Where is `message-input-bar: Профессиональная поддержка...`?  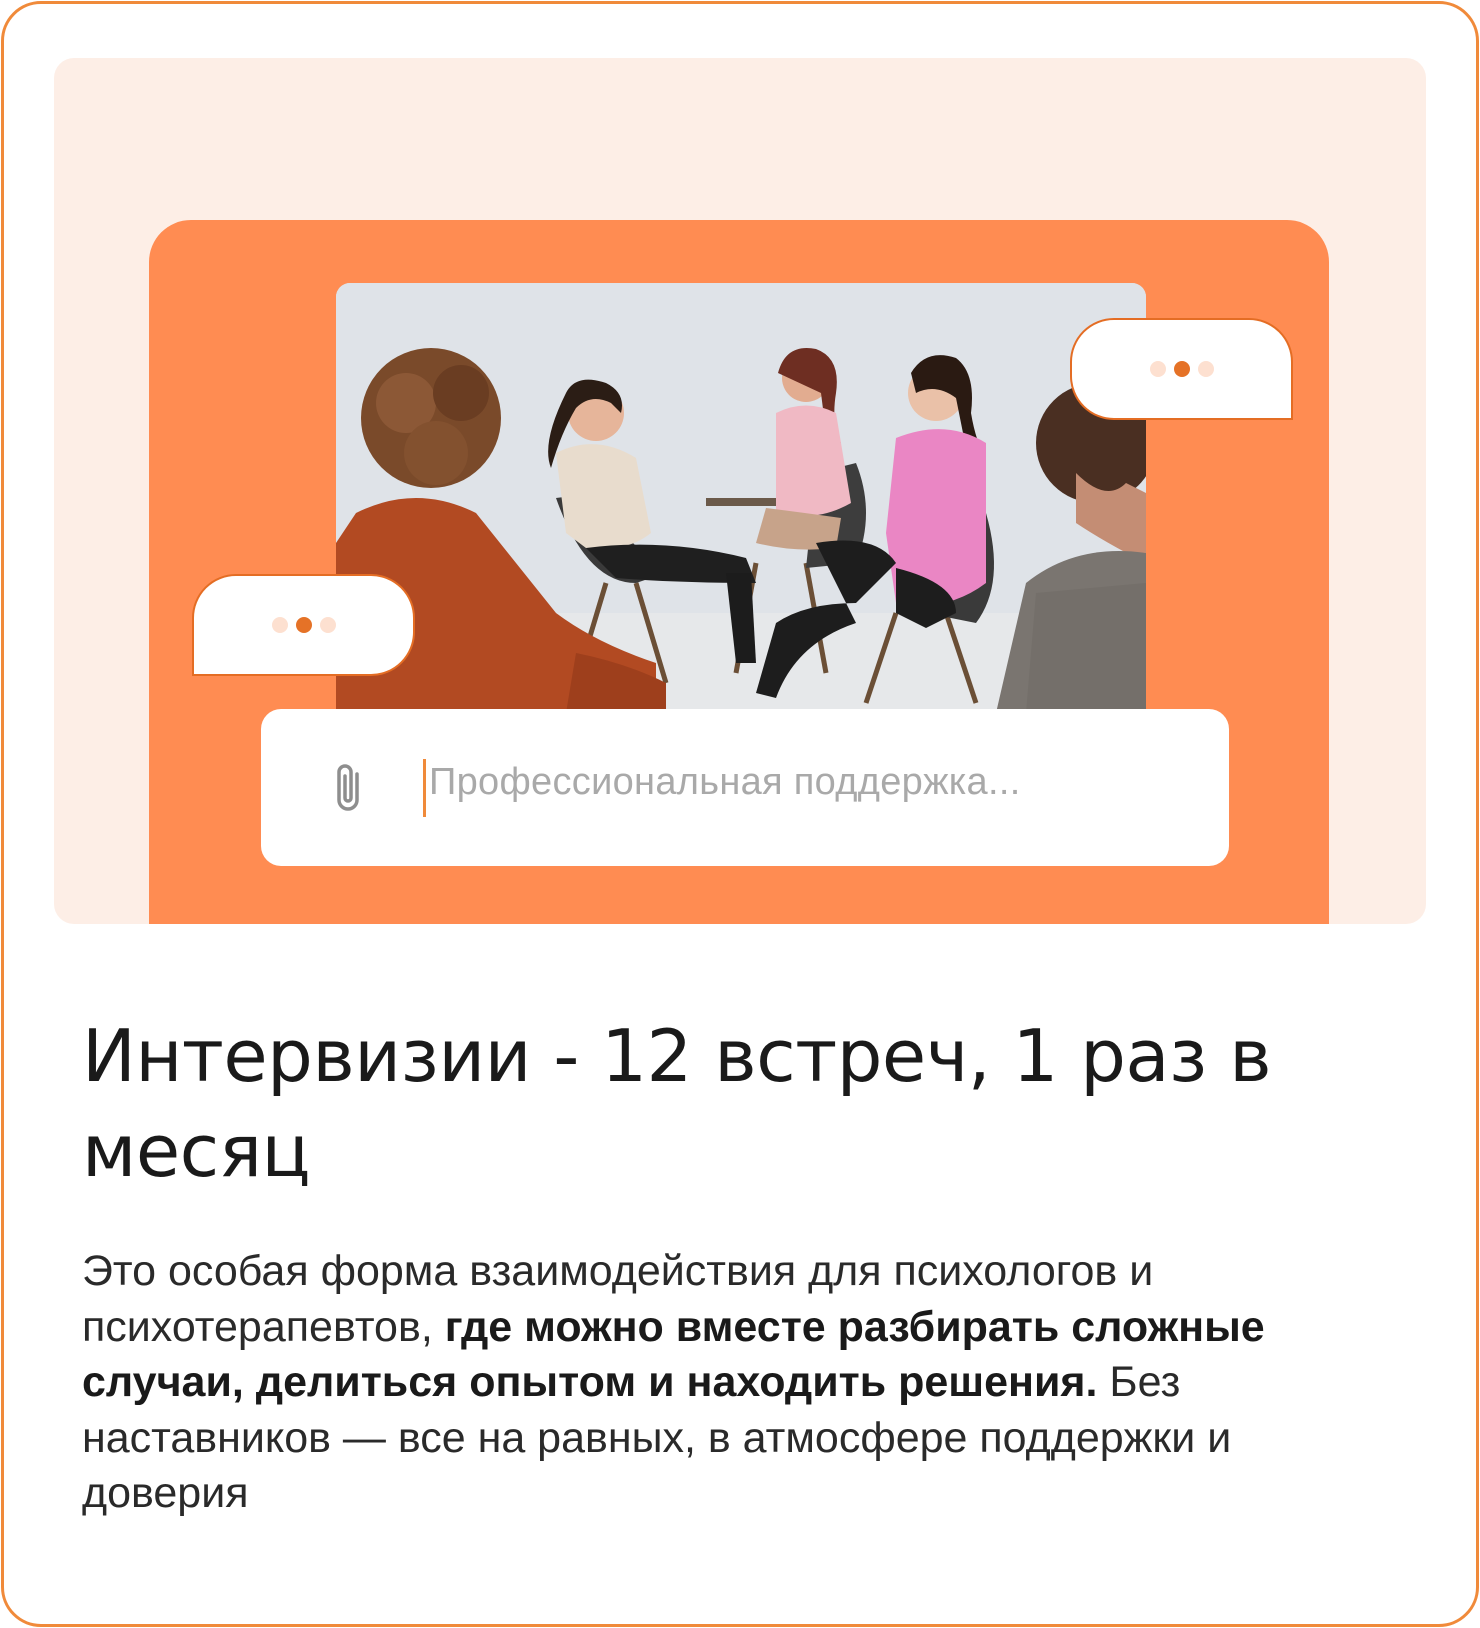
message-input-bar: Профессиональная поддержка... is located at coordinates (745, 787).